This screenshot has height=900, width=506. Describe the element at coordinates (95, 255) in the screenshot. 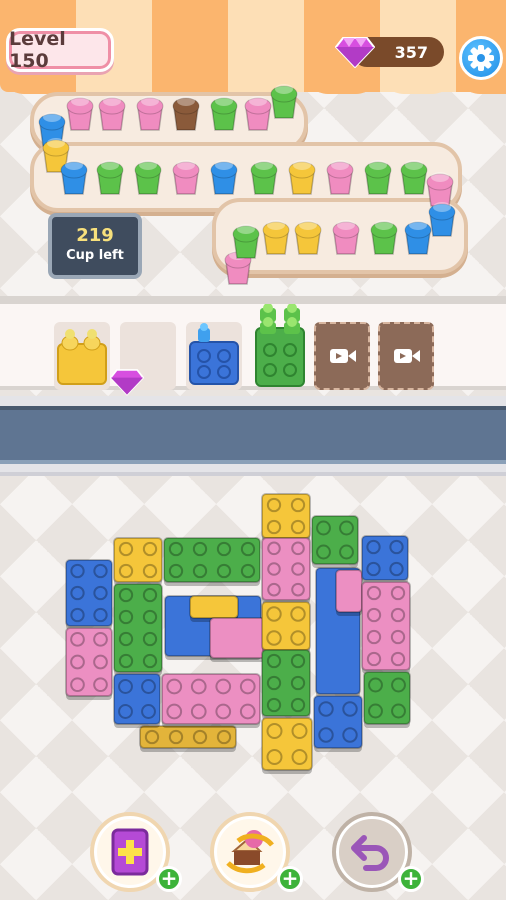

I see `cups-left-label: Cup left` at that location.